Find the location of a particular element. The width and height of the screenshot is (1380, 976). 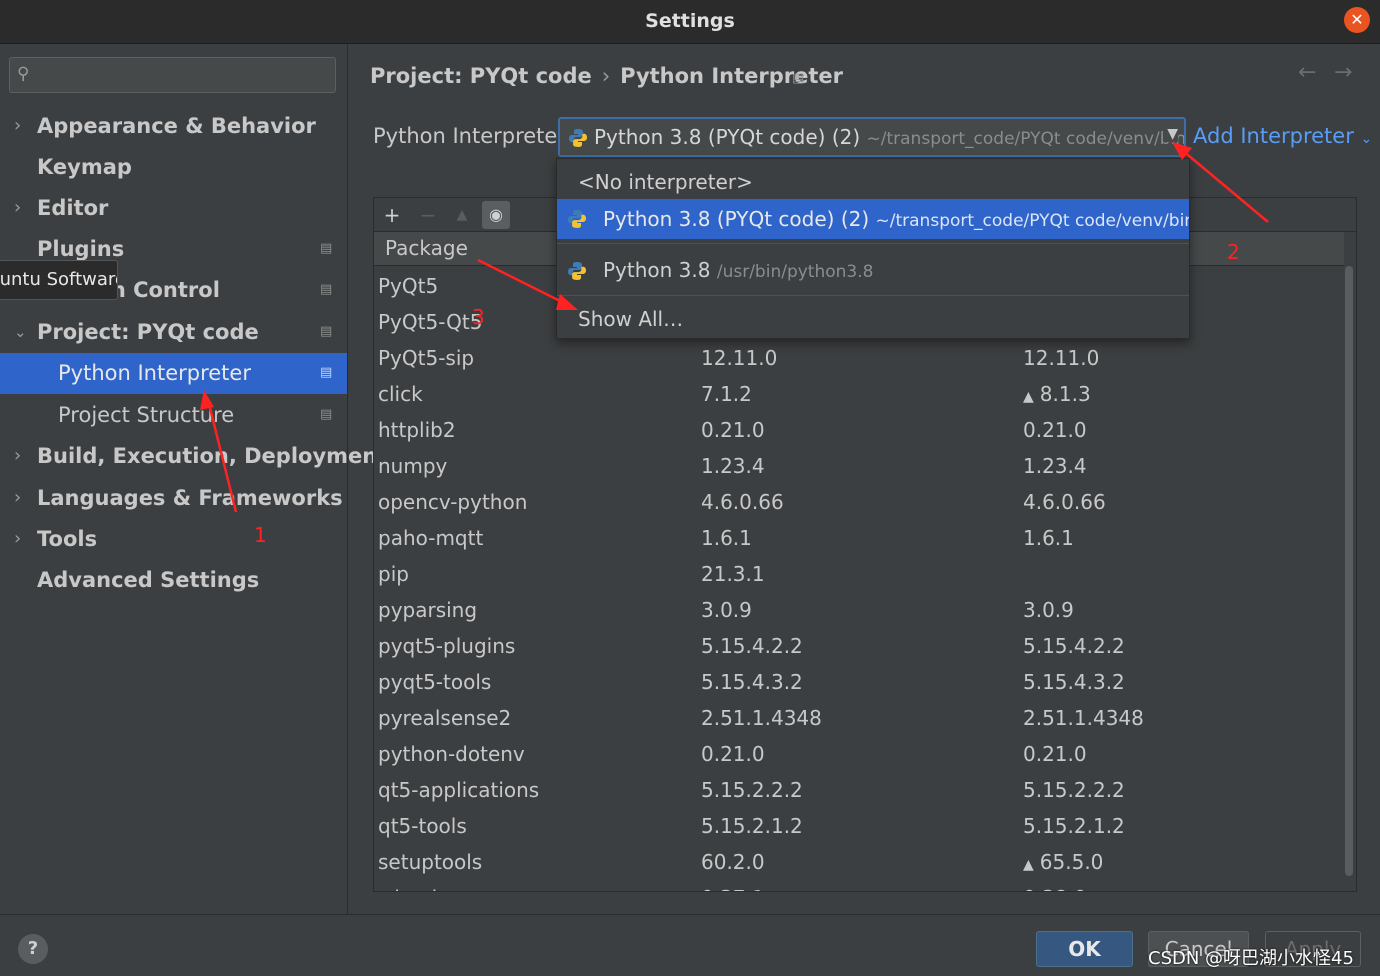

package-version: 5.15.2.2.2 is located at coordinates (752, 790).